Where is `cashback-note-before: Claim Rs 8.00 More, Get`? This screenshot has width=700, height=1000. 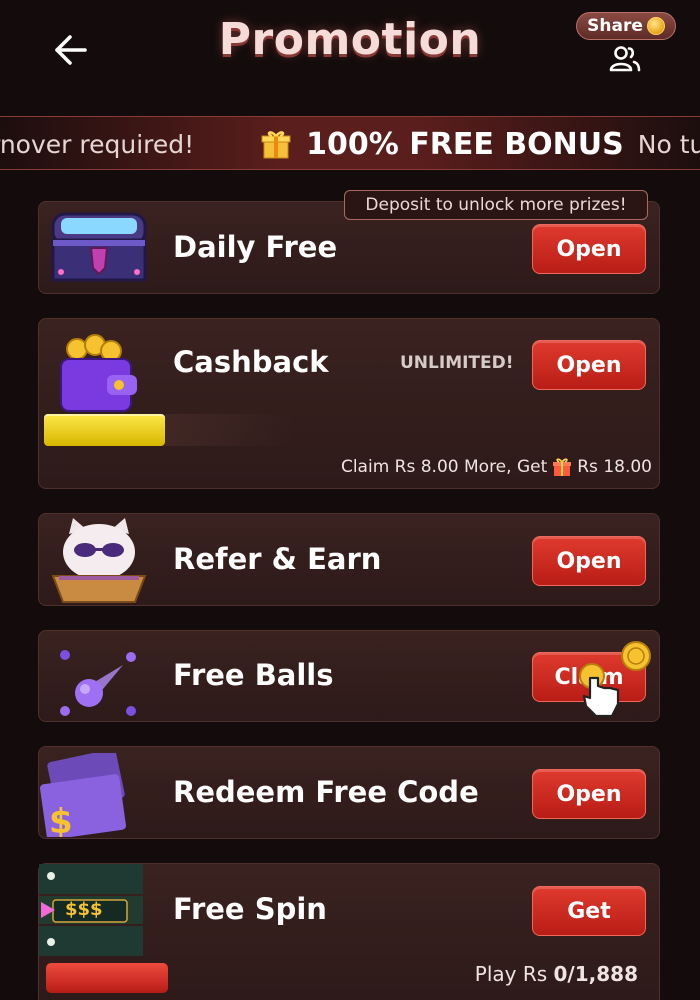 cashback-note-before: Claim Rs 8.00 More, Get is located at coordinates (444, 467).